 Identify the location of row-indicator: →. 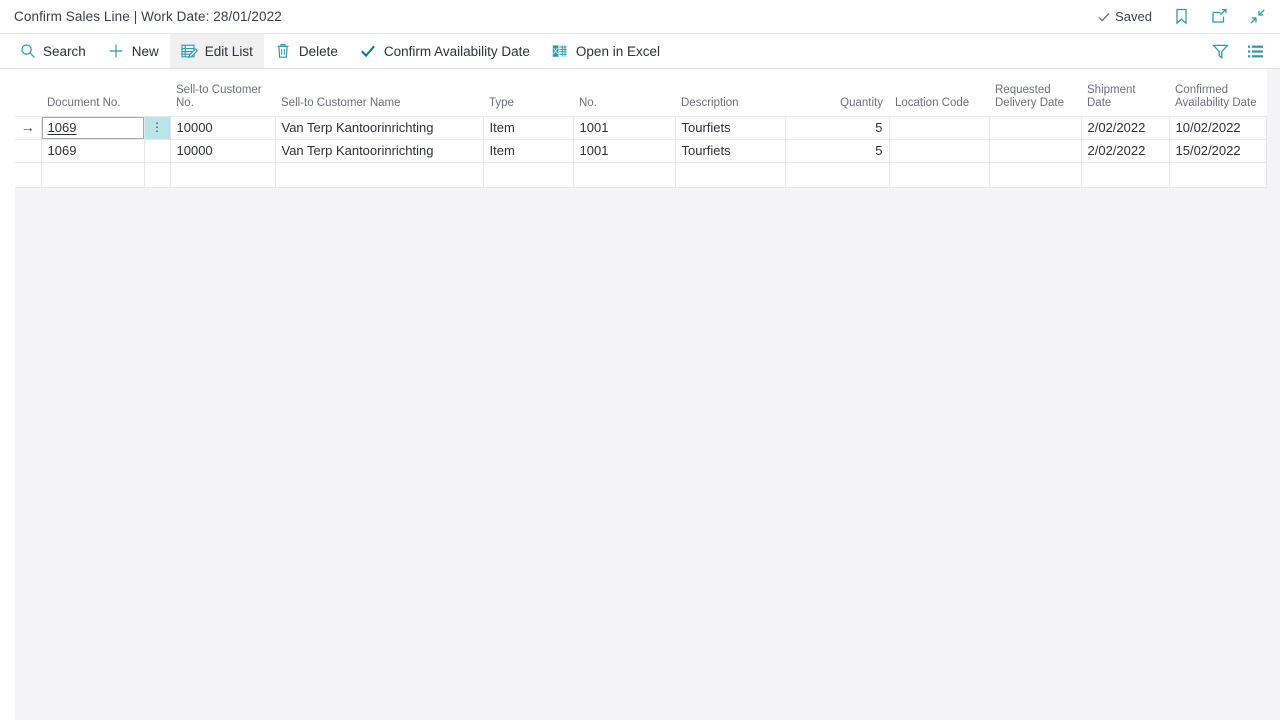
(28, 127).